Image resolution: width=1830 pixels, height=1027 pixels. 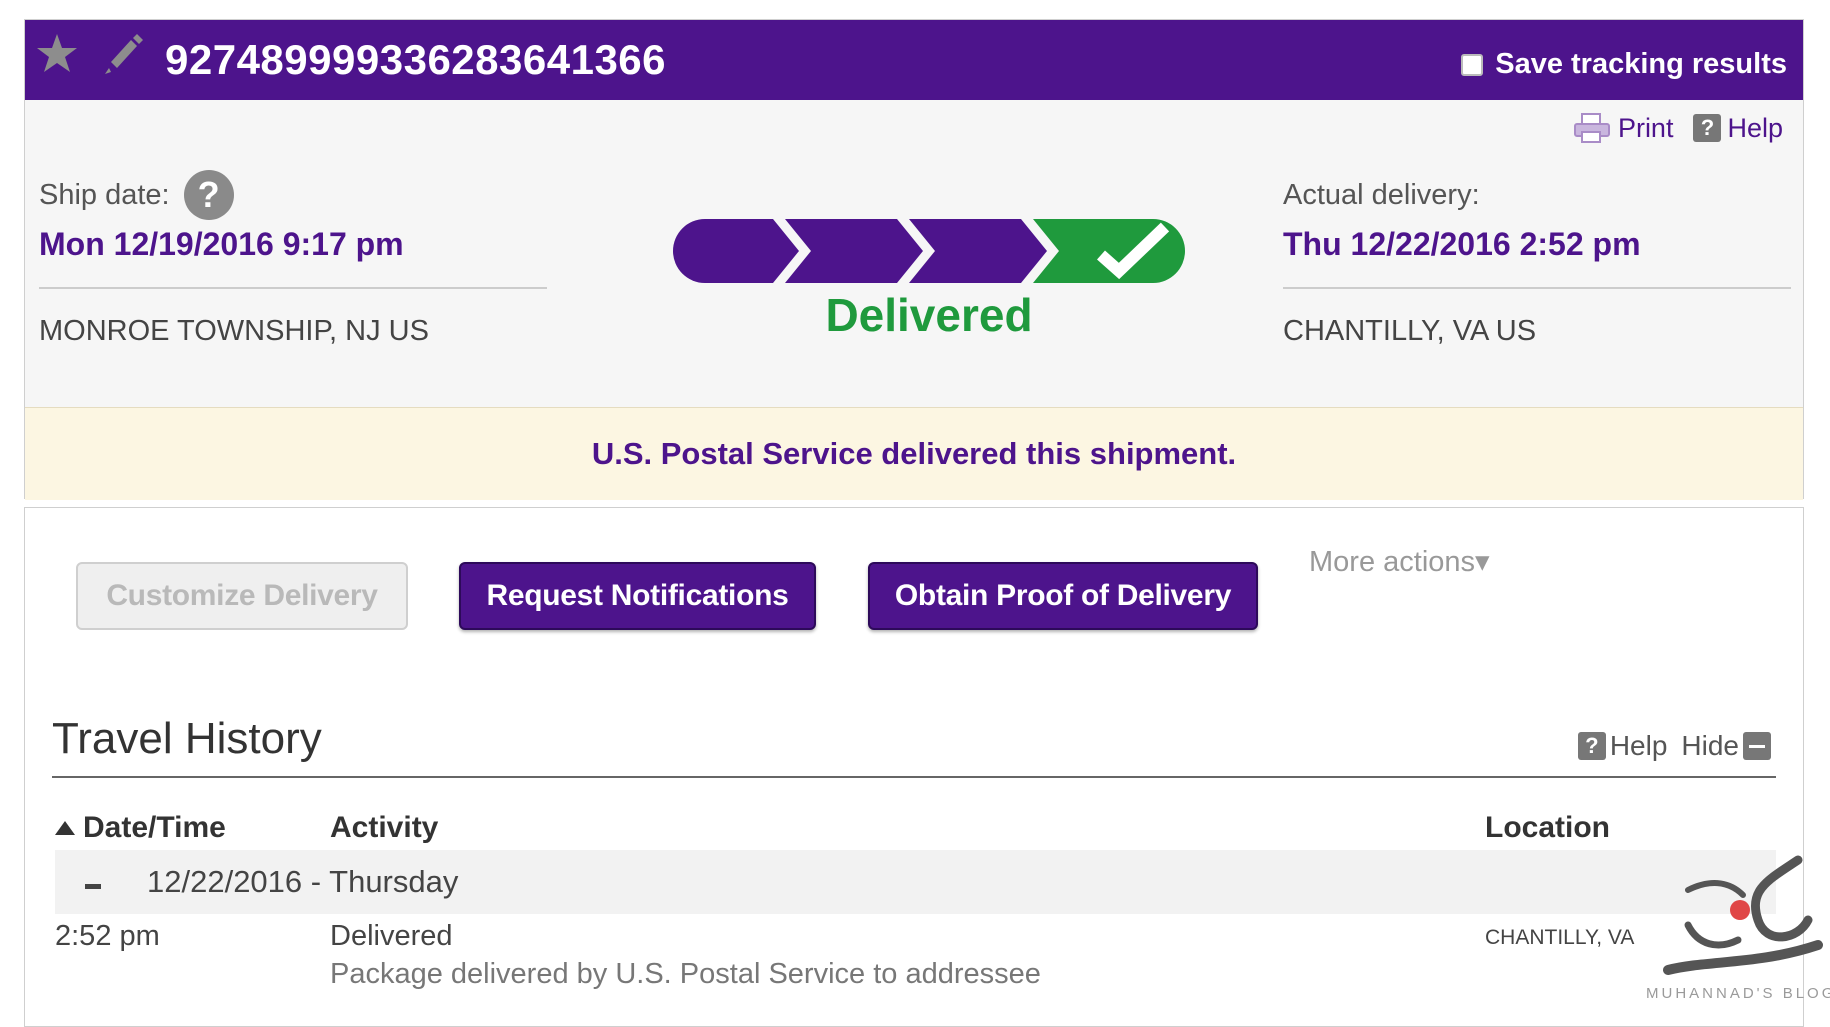 What do you see at coordinates (1399, 561) in the screenshot?
I see `more-actions-dropdown: More actions▾` at bounding box center [1399, 561].